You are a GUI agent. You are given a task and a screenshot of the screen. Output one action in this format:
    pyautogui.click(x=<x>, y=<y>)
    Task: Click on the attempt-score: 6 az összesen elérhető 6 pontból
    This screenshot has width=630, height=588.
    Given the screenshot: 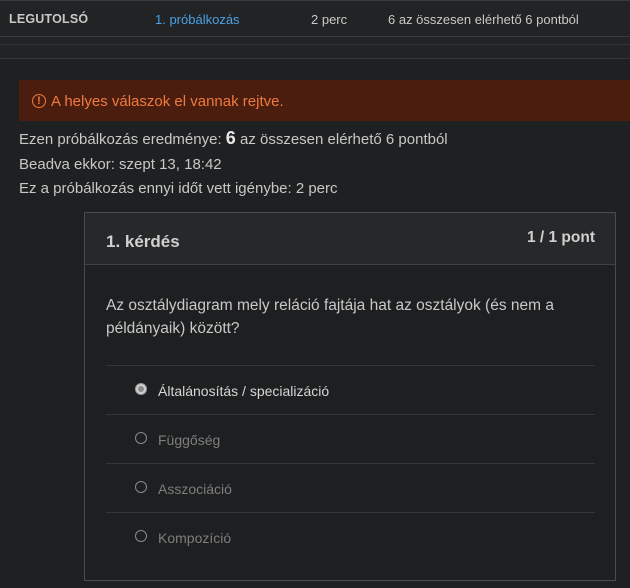 What is the action you would take?
    pyautogui.click(x=483, y=19)
    